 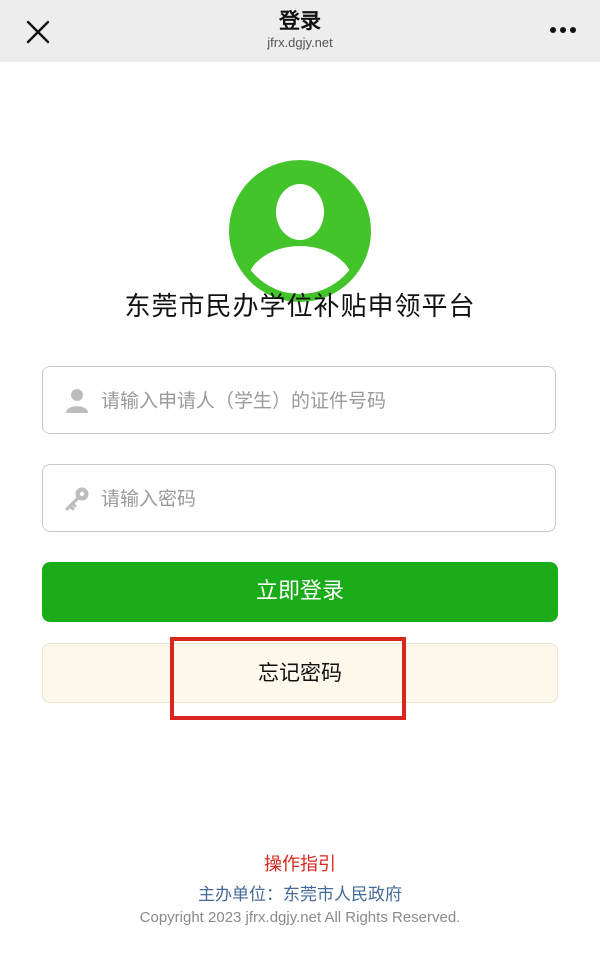 What do you see at coordinates (321, 401) in the screenshot?
I see `id-number-input` at bounding box center [321, 401].